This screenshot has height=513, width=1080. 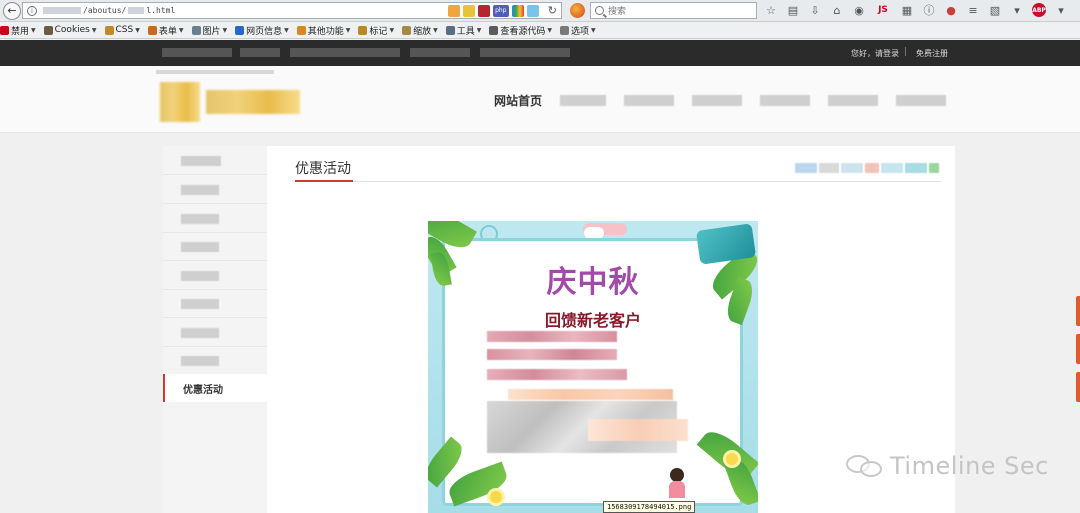 What do you see at coordinates (875, 53) in the screenshot?
I see `login-link: 您好，请登录` at bounding box center [875, 53].